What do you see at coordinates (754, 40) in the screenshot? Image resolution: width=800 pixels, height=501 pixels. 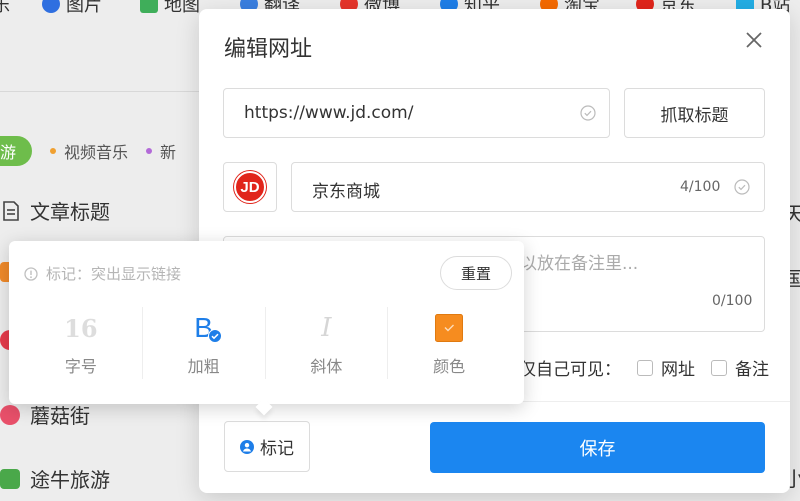 I see `close-icon` at bounding box center [754, 40].